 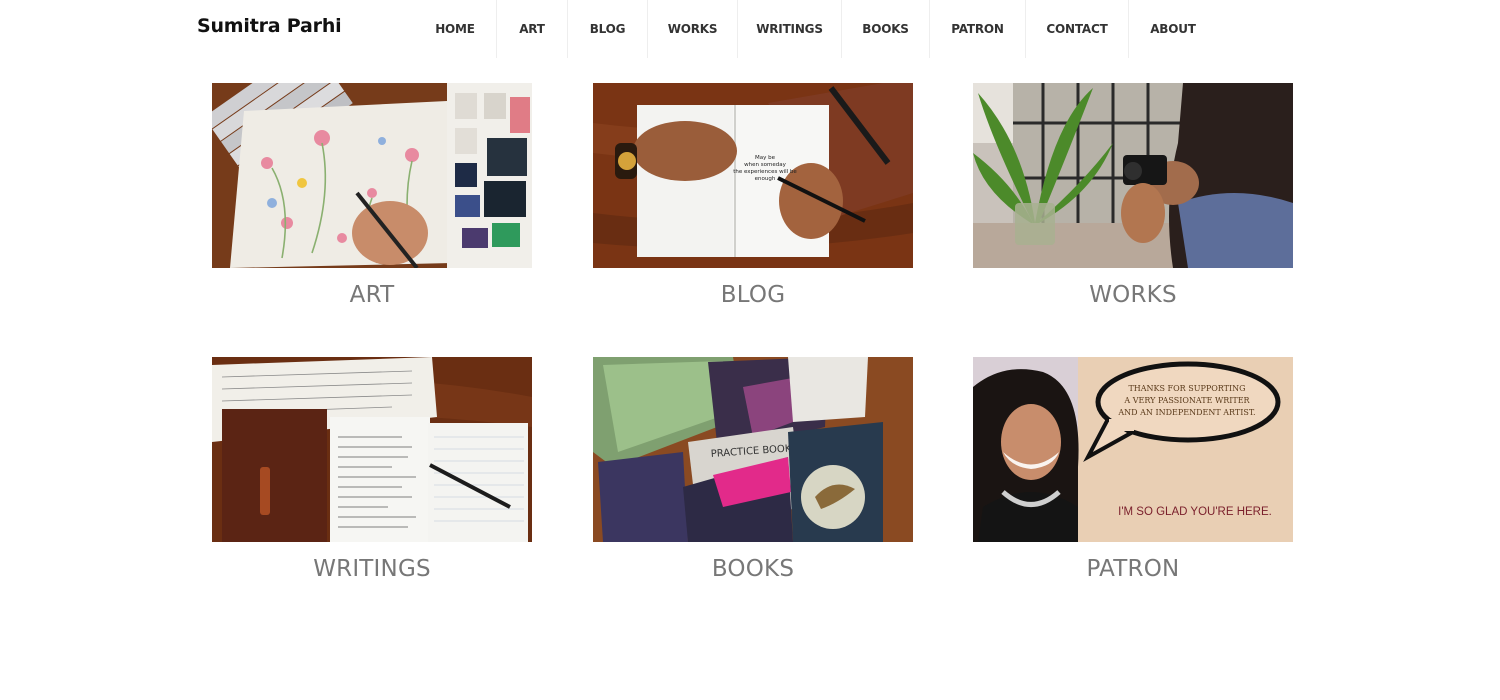 I want to click on writings-caption: WRITINGS, so click(x=372, y=569).